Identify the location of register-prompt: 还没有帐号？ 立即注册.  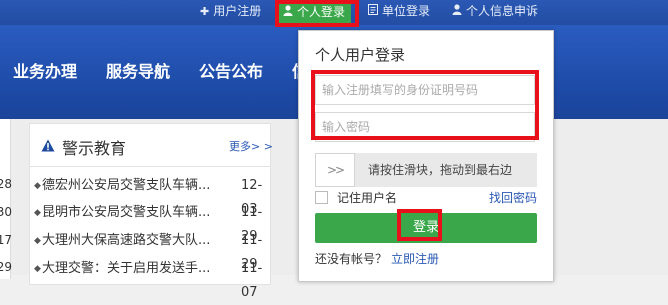
(377, 259).